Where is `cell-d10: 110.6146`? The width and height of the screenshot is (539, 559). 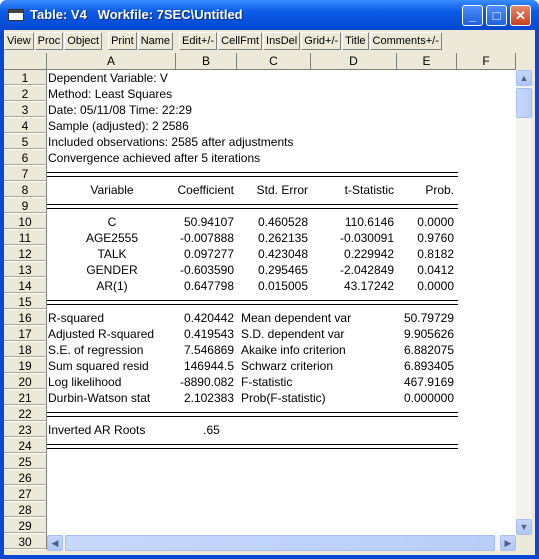 cell-d10: 110.6146 is located at coordinates (354, 222).